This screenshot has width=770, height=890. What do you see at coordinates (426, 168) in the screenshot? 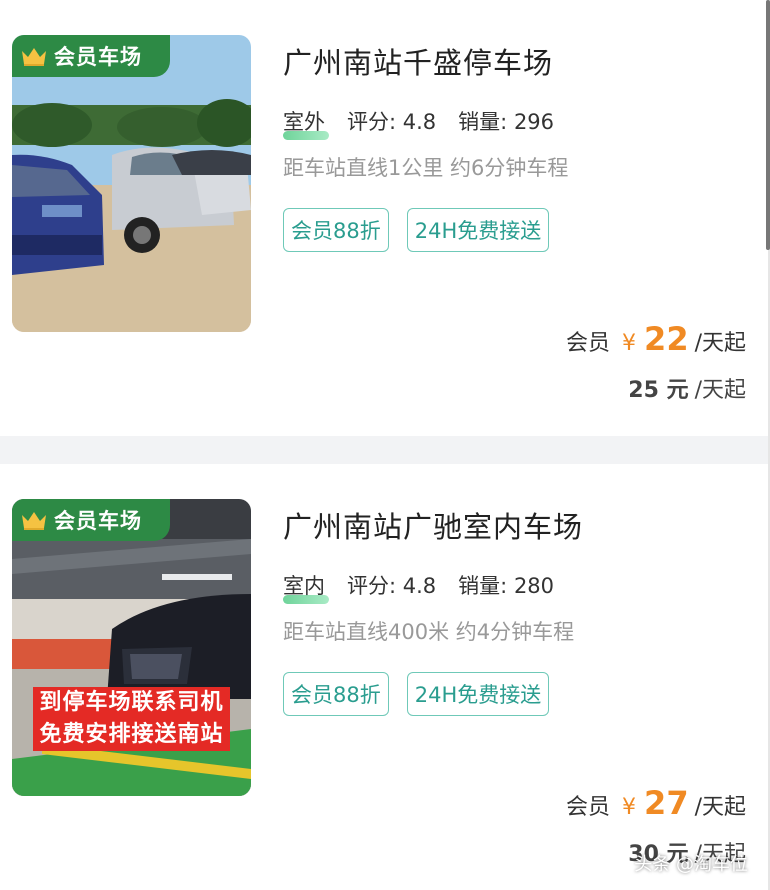
I see `distance-info: 距车站直线1公里 约6分钟车程` at bounding box center [426, 168].